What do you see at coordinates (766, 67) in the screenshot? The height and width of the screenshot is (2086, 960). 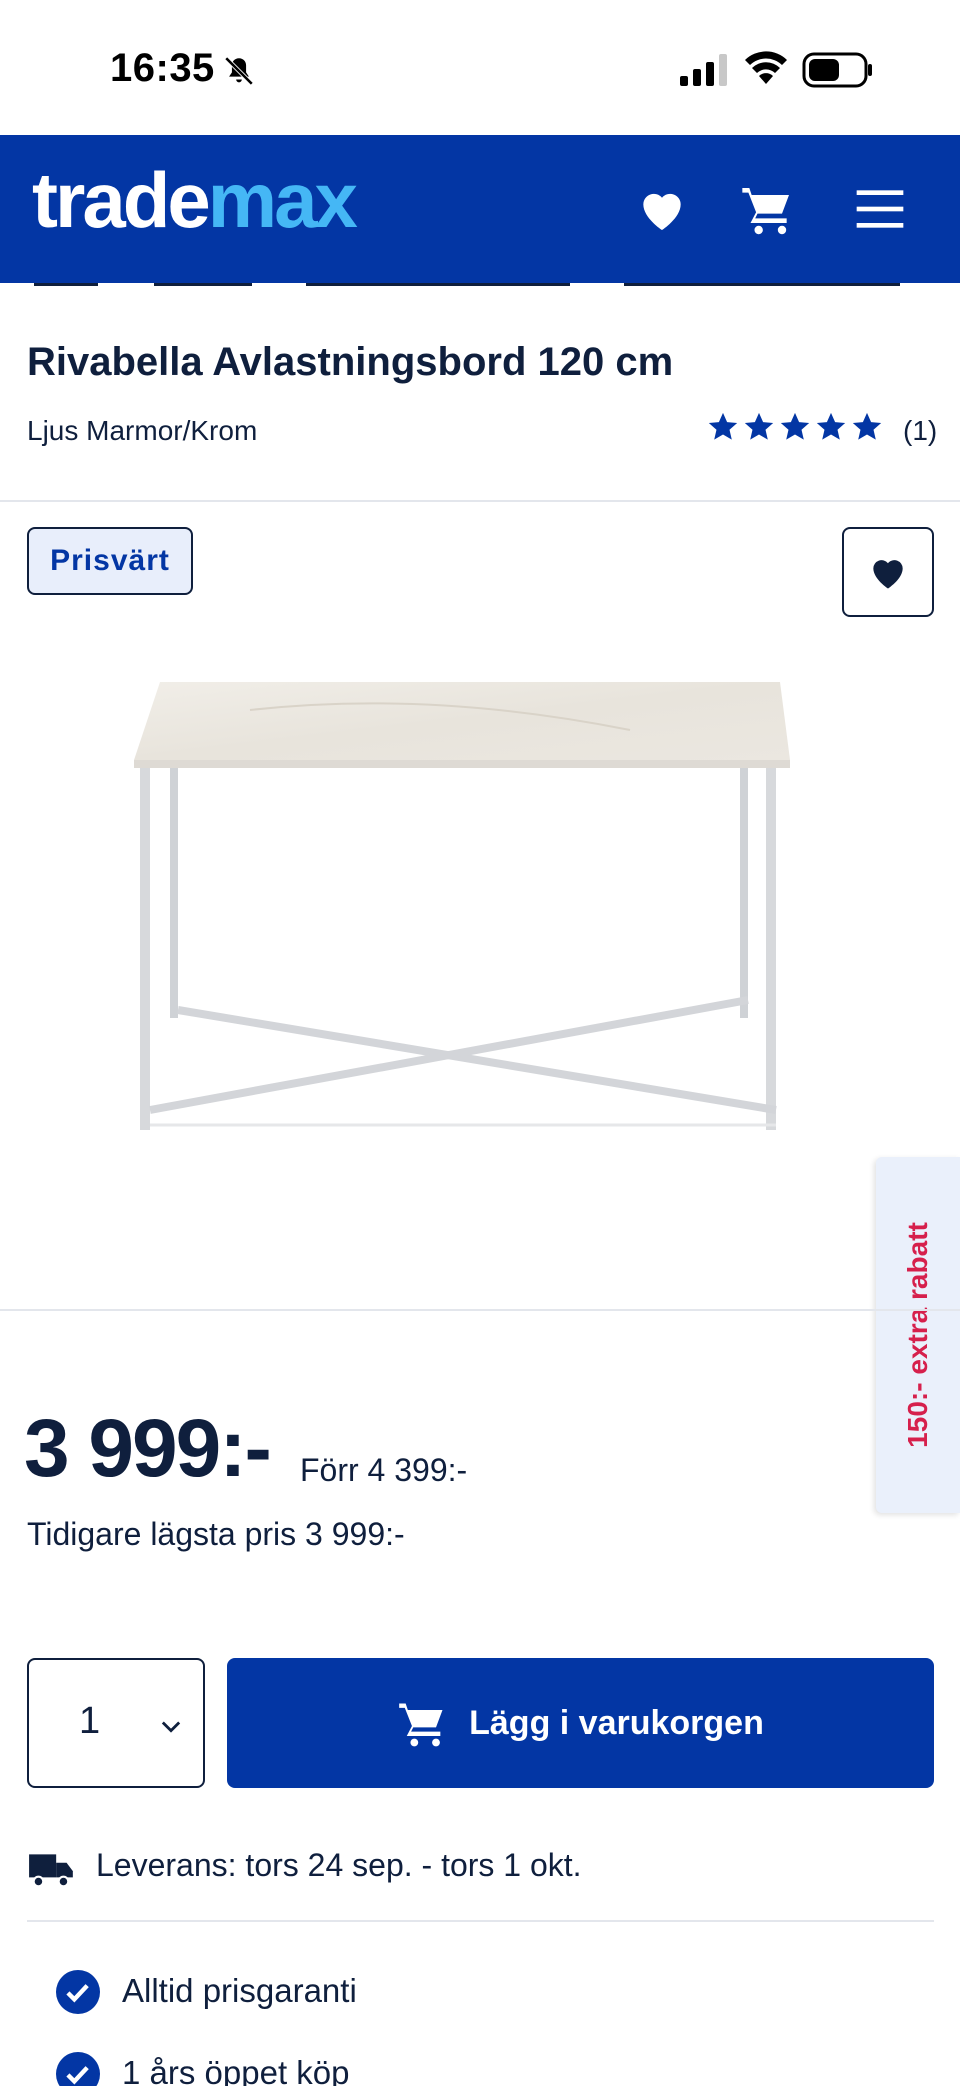 I see `wifi-icon` at bounding box center [766, 67].